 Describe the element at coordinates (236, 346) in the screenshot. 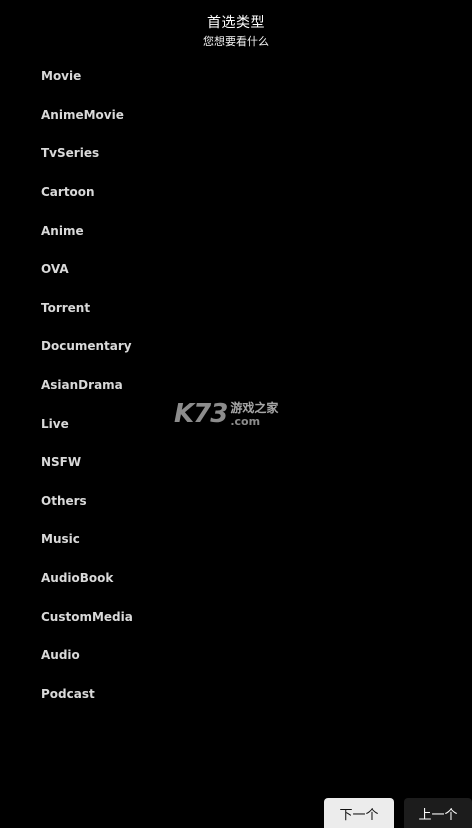

I see `genre-item-documentary: Documentary` at that location.